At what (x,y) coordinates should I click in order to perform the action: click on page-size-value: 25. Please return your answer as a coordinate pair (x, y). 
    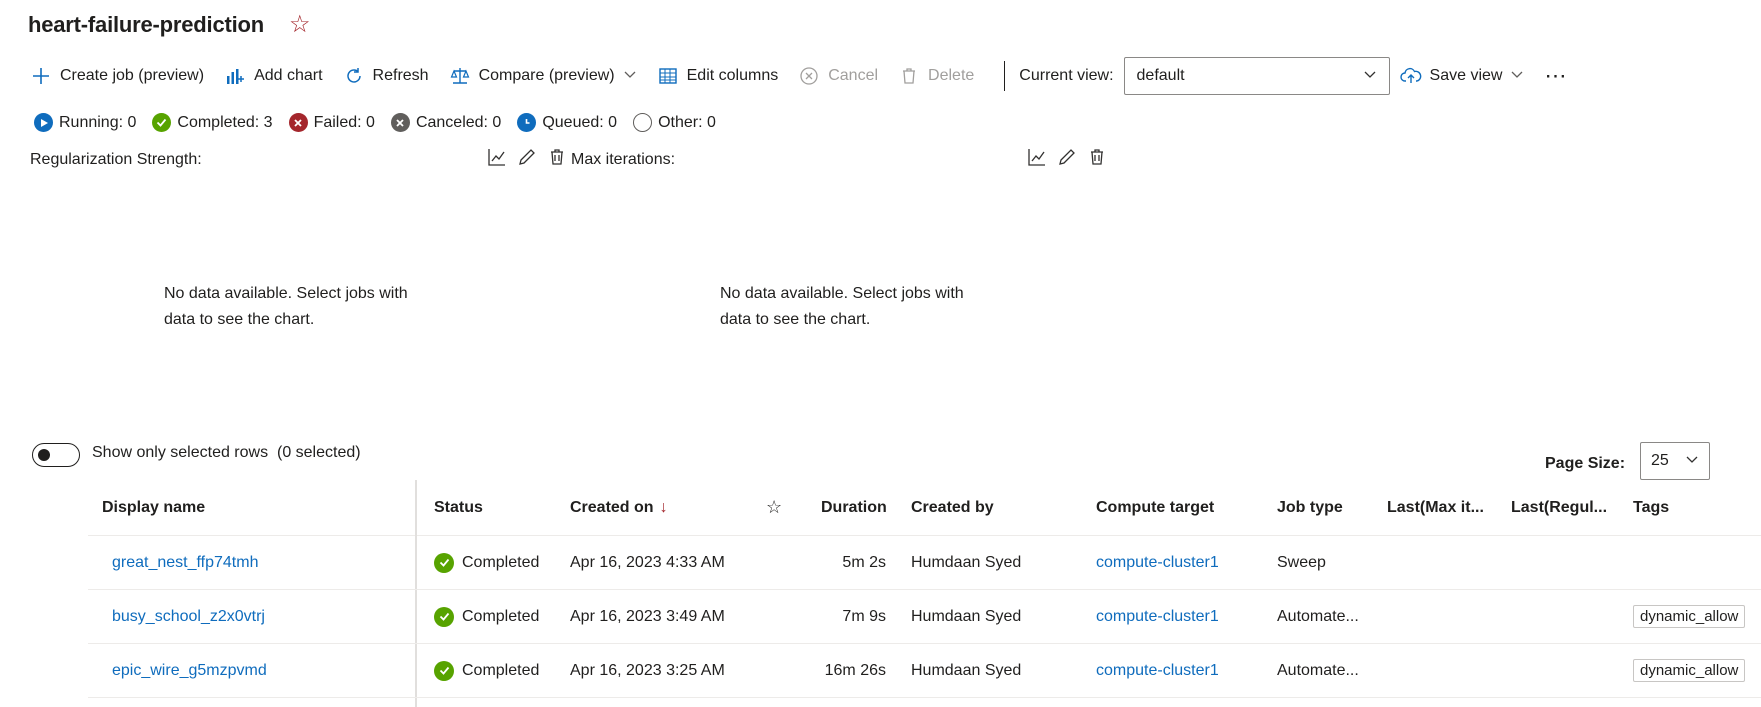
    Looking at the image, I should click on (1660, 460).